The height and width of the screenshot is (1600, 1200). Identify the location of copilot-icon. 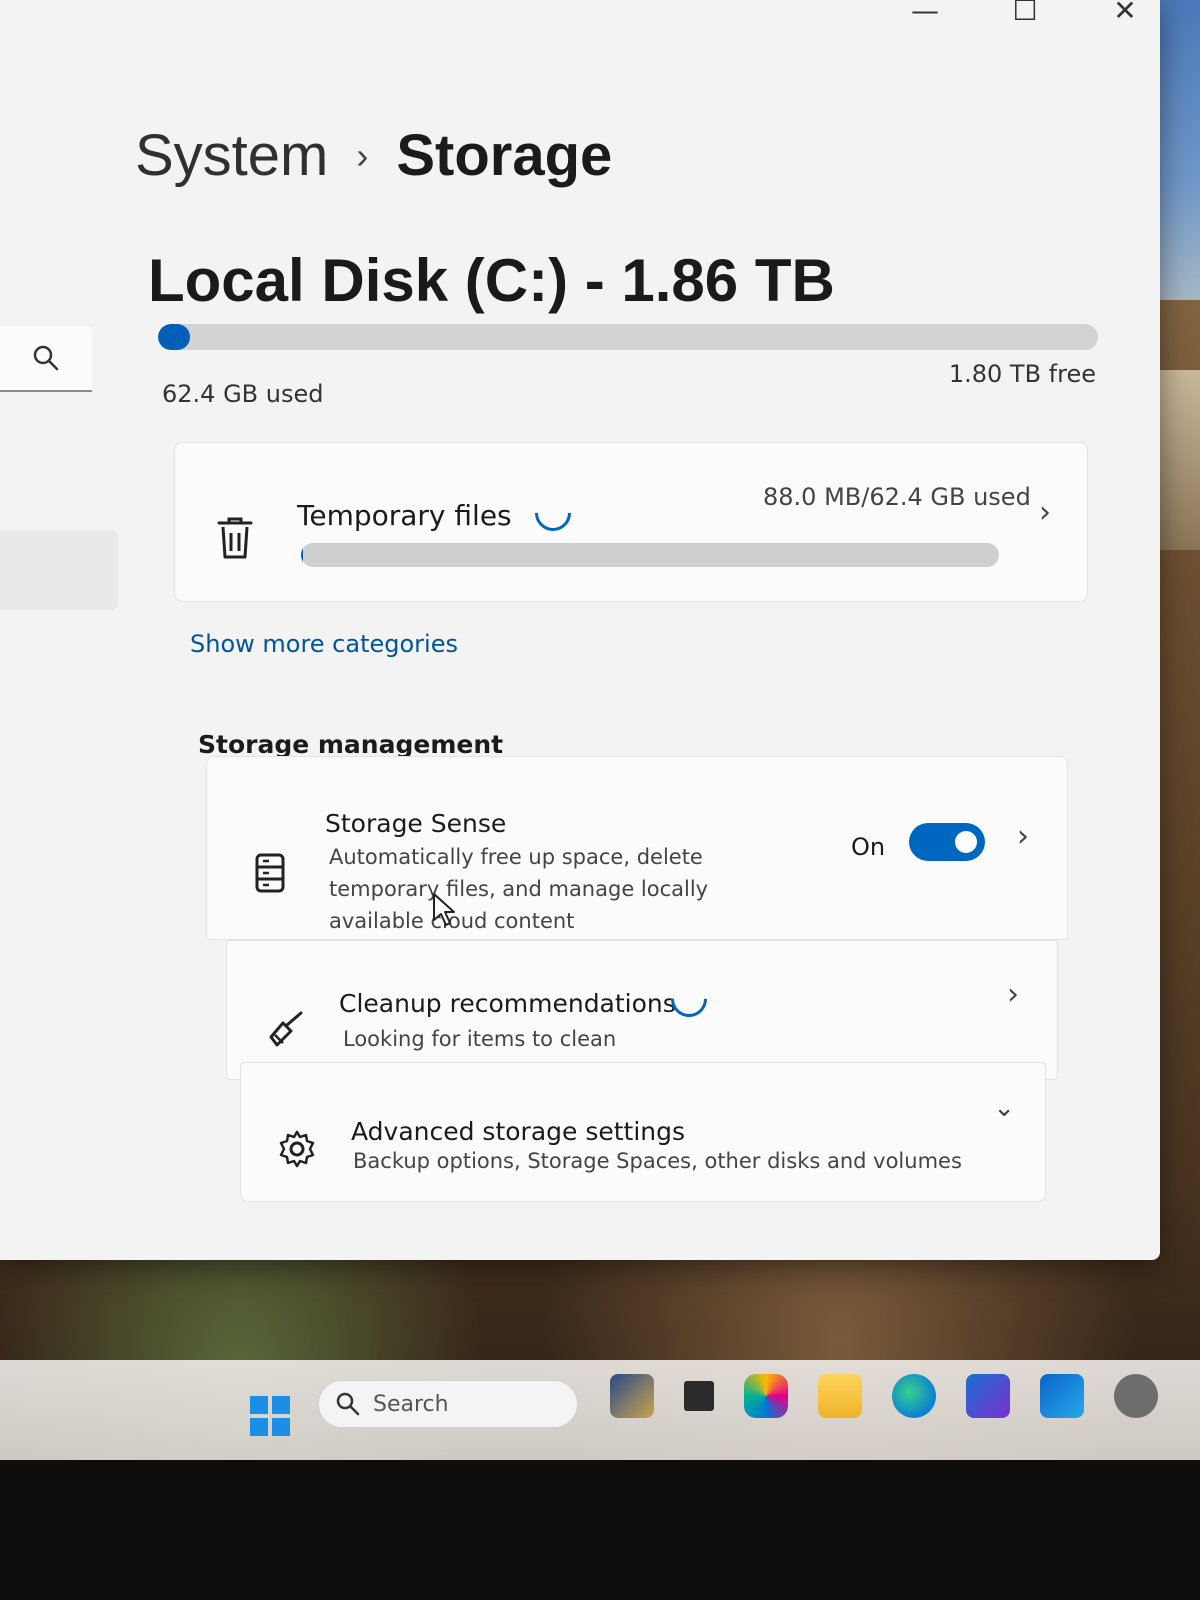
(766, 1396).